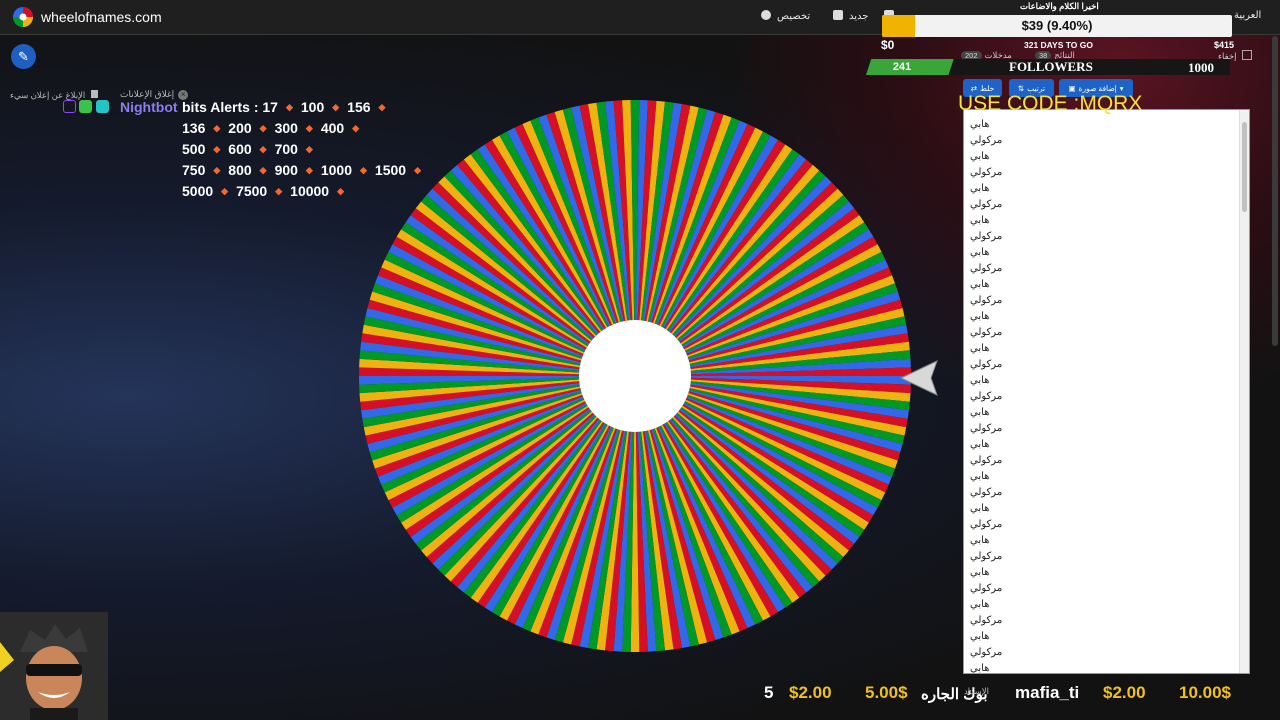 The image size is (1280, 720). I want to click on bits-value: 600, so click(240, 149).